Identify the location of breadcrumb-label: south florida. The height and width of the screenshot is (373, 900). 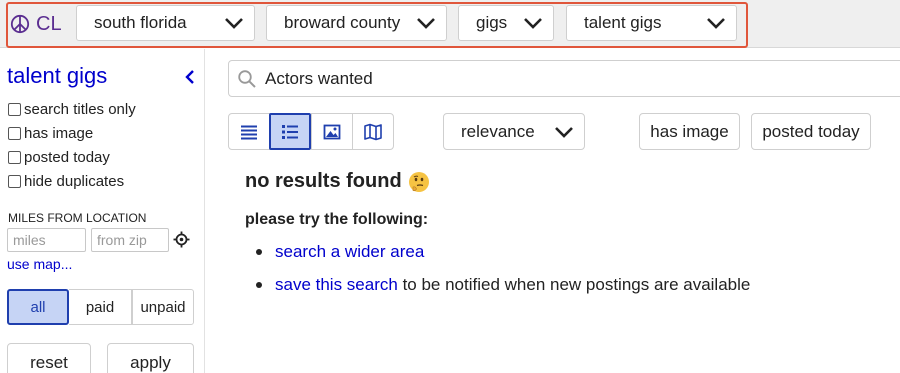
(140, 22).